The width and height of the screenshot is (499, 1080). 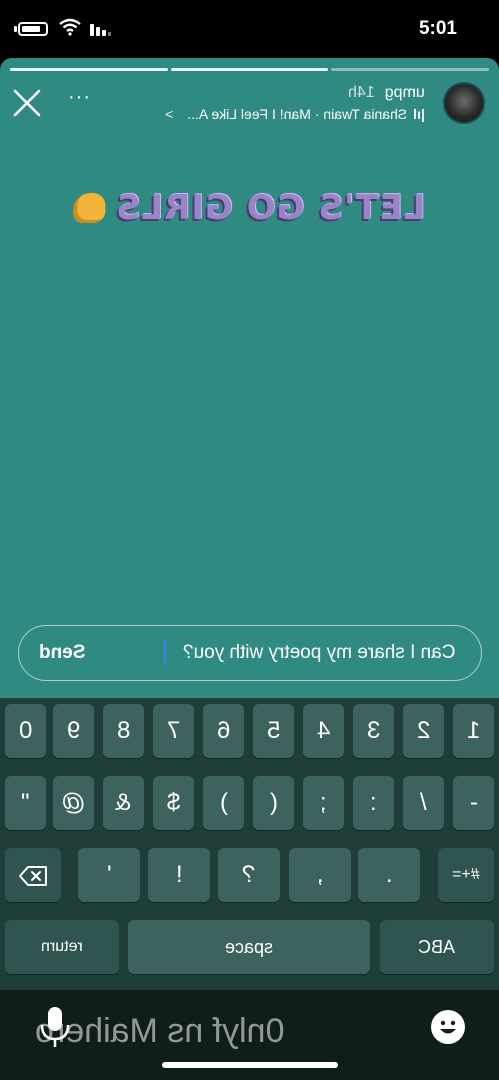 What do you see at coordinates (473, 803) in the screenshot?
I see `key-hyphen: -` at bounding box center [473, 803].